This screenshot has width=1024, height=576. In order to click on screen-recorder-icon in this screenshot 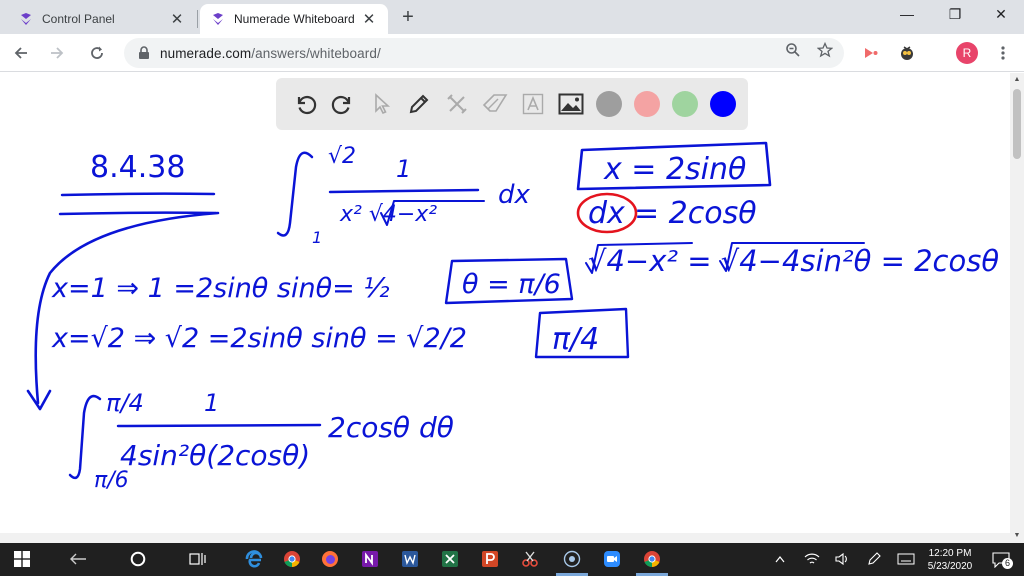, I will do `click(572, 559)`.